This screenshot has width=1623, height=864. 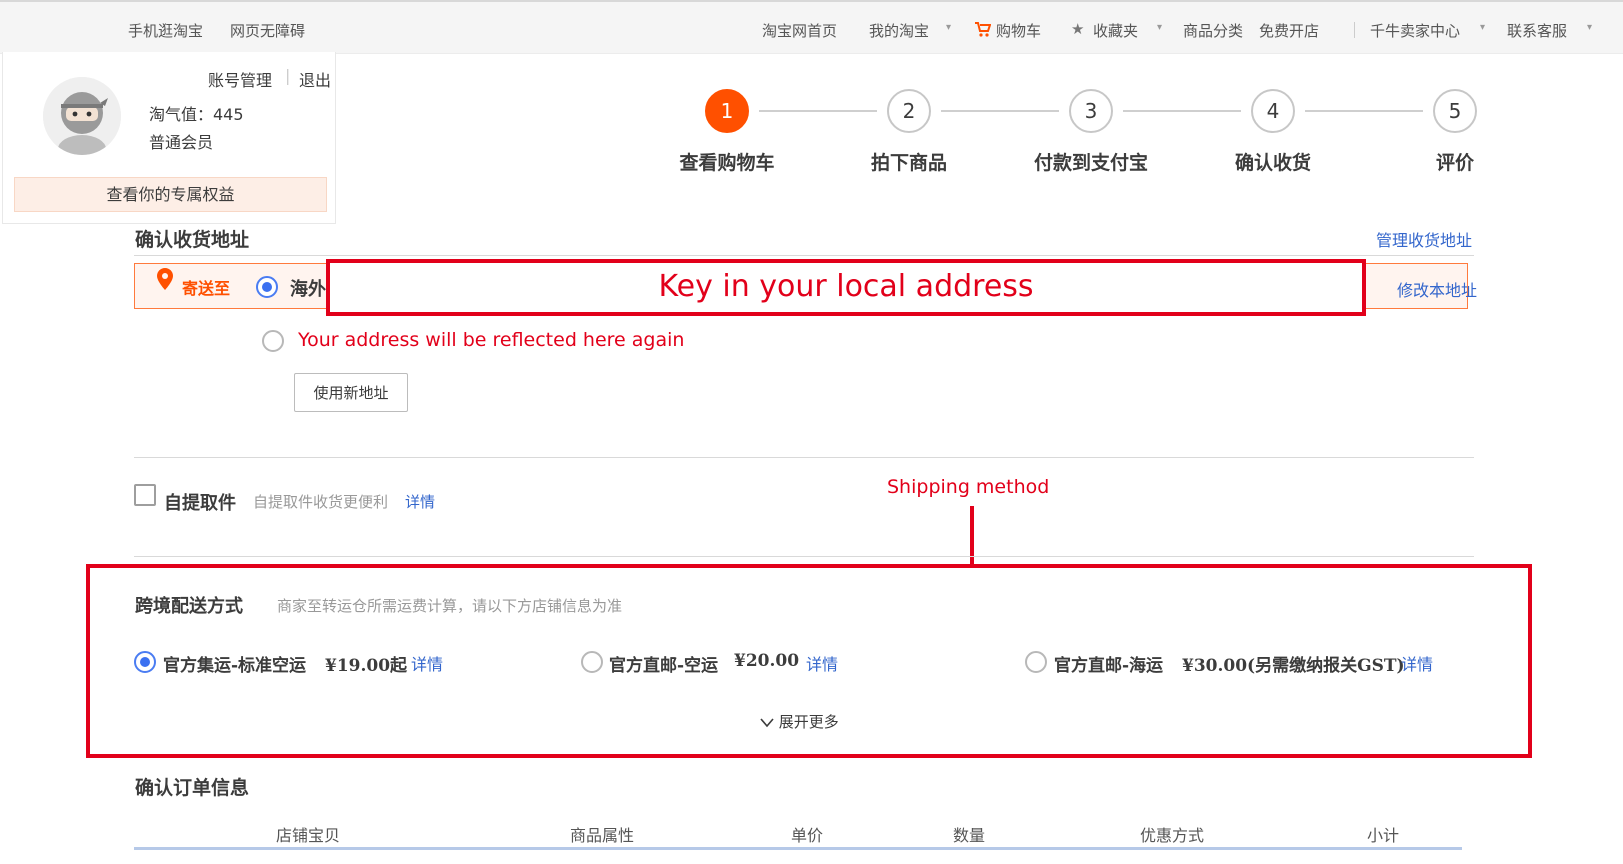 I want to click on self-pickup-description: 自提取件收货更便利, so click(x=321, y=502).